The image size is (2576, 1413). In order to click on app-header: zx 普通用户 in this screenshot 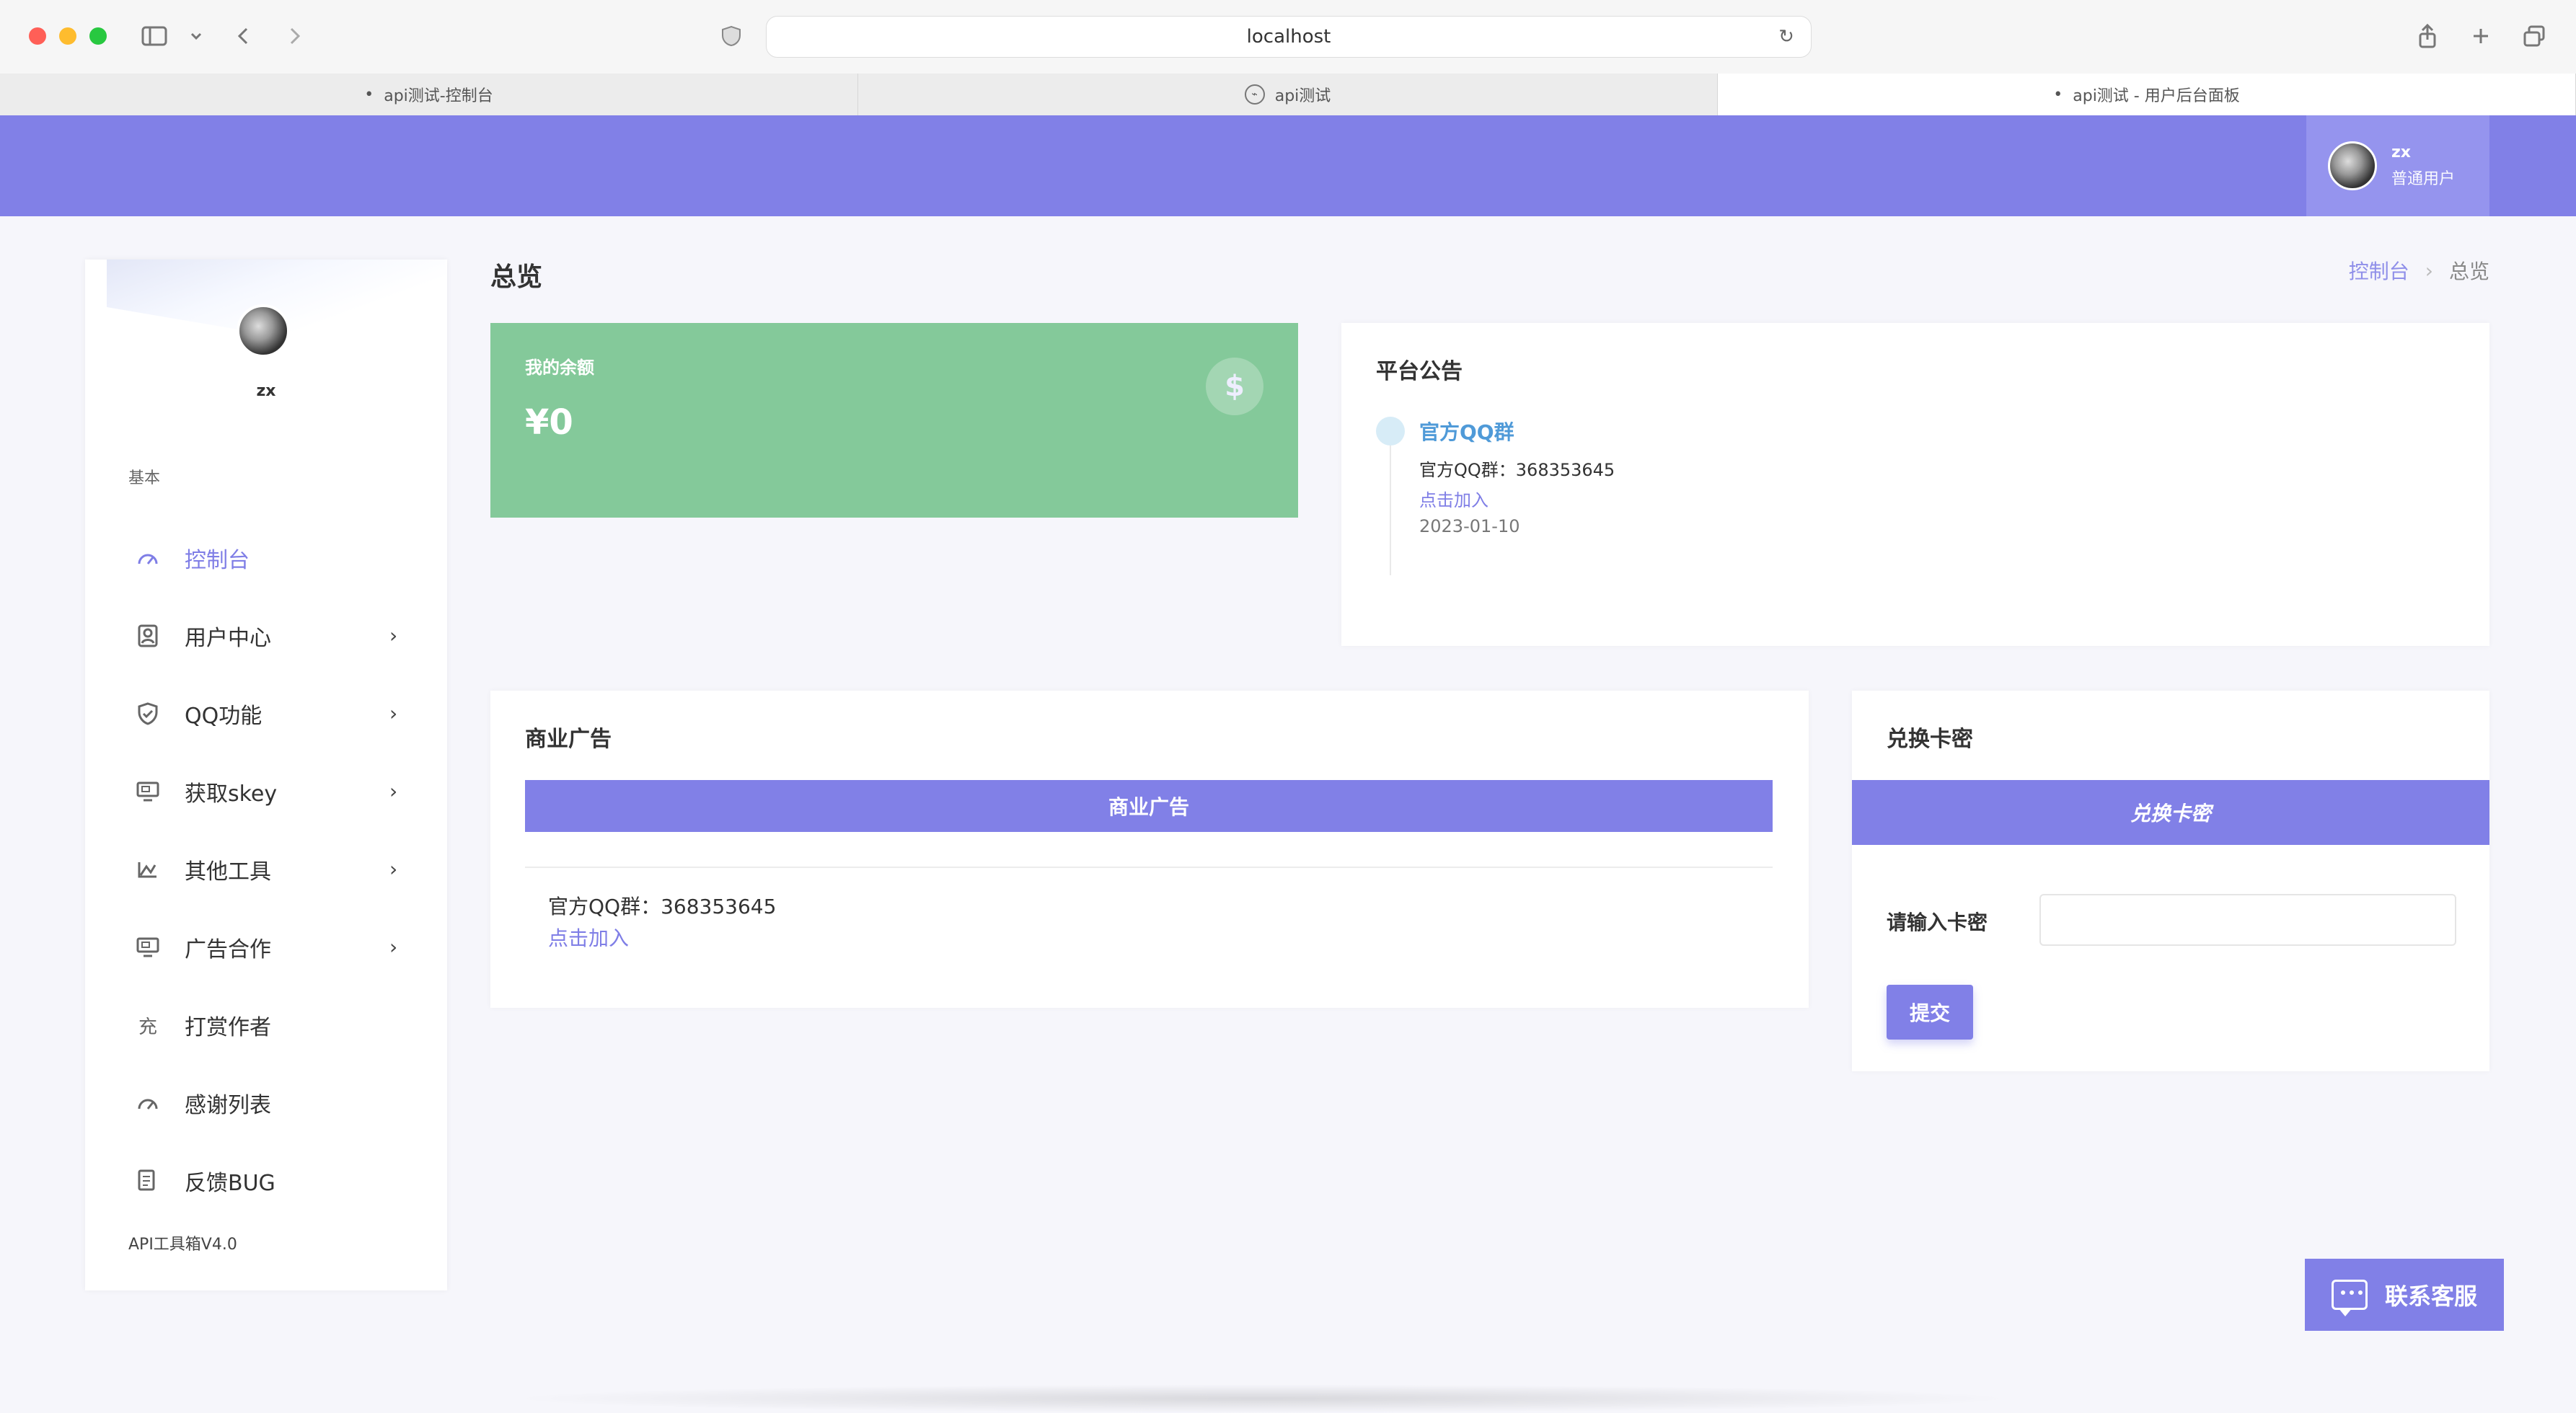, I will do `click(1288, 166)`.